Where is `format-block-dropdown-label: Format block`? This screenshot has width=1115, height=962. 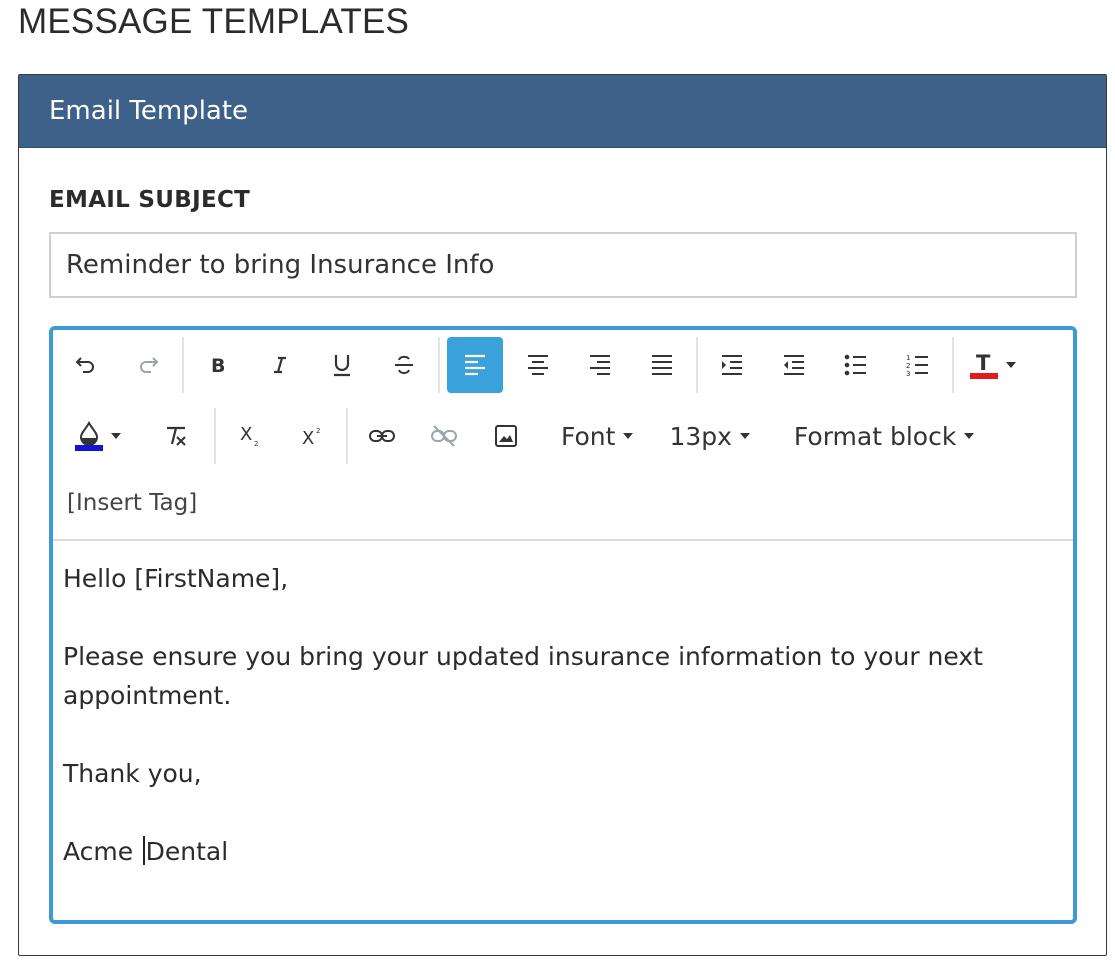
format-block-dropdown-label: Format block is located at coordinates (875, 436).